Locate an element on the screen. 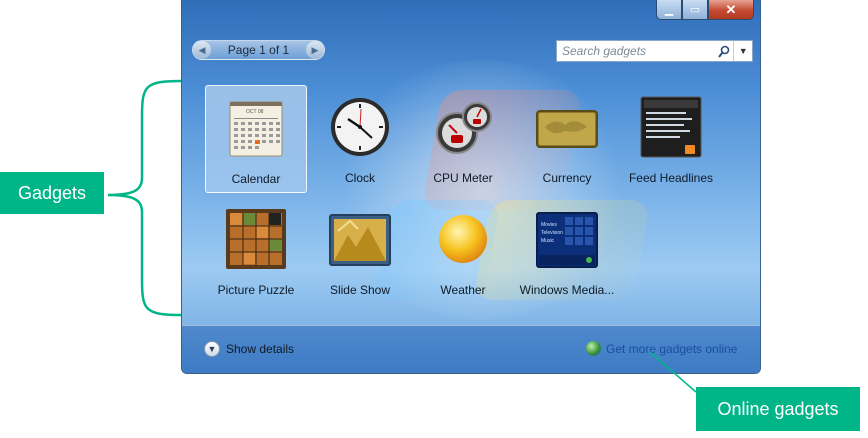 This screenshot has height=438, width=868. search-input is located at coordinates (635, 51).